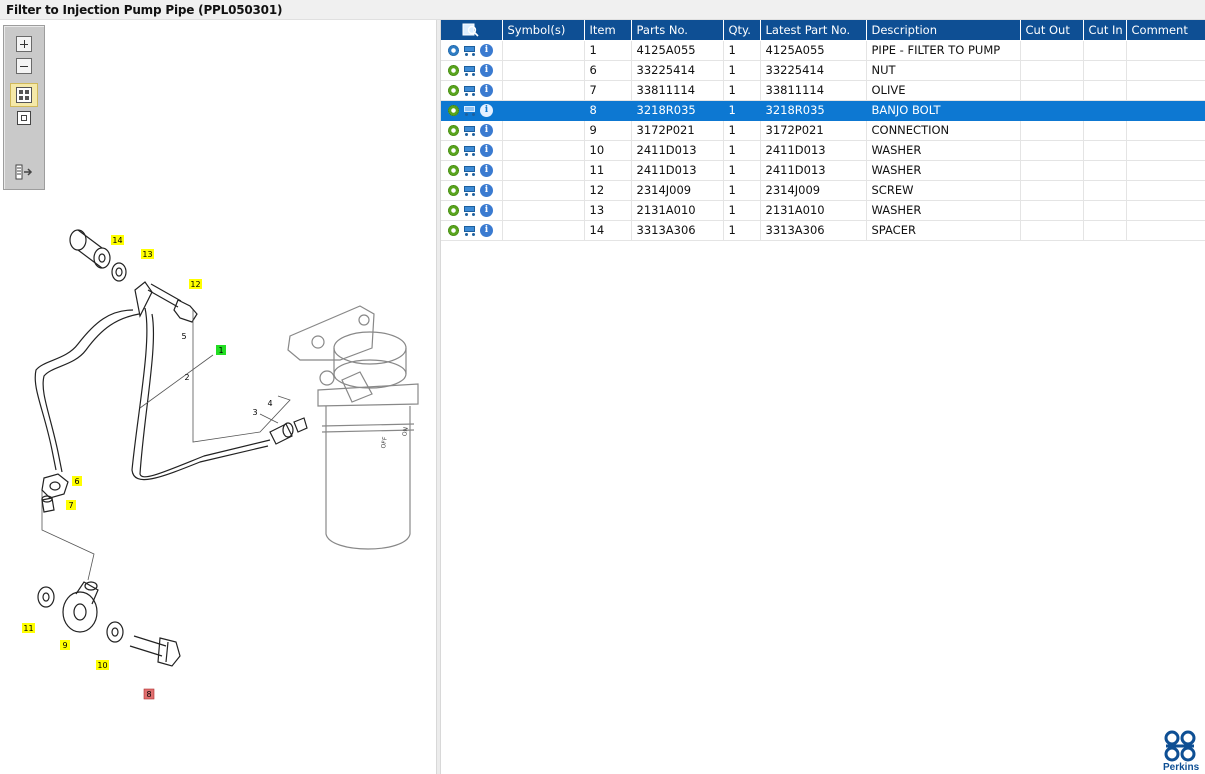 This screenshot has height=774, width=1205. What do you see at coordinates (24, 95) in the screenshot?
I see `multi-view-button` at bounding box center [24, 95].